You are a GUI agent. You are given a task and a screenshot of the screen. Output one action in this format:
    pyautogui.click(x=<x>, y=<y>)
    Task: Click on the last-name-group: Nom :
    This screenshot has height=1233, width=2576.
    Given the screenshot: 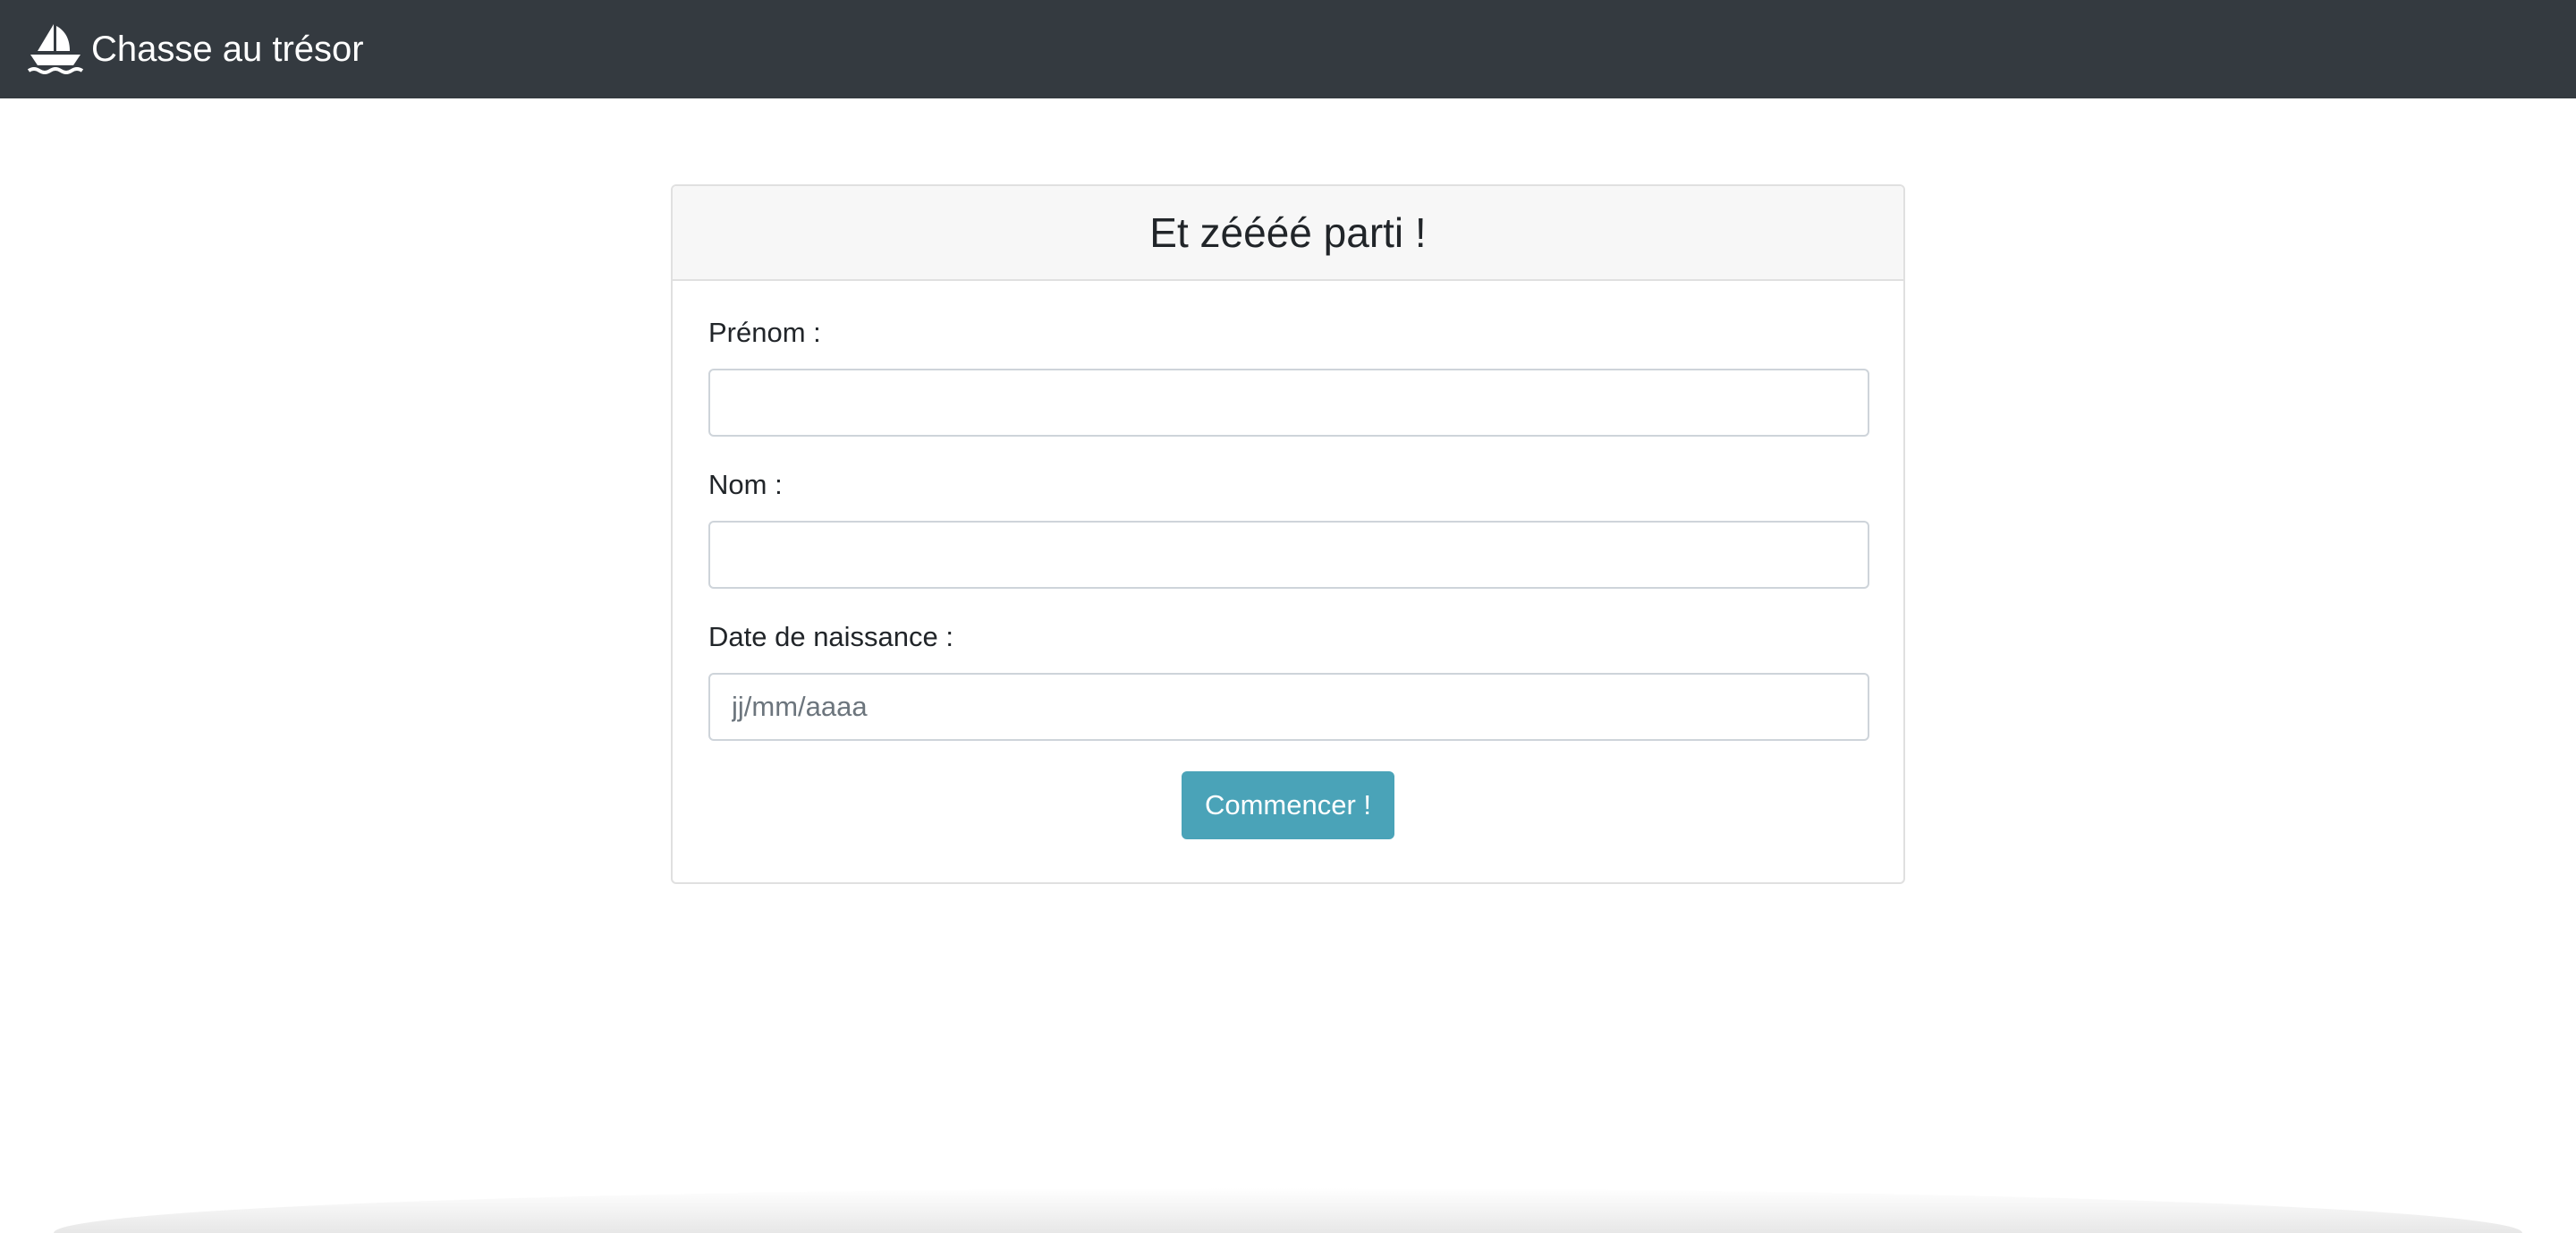 What is the action you would take?
    pyautogui.click(x=1288, y=529)
    